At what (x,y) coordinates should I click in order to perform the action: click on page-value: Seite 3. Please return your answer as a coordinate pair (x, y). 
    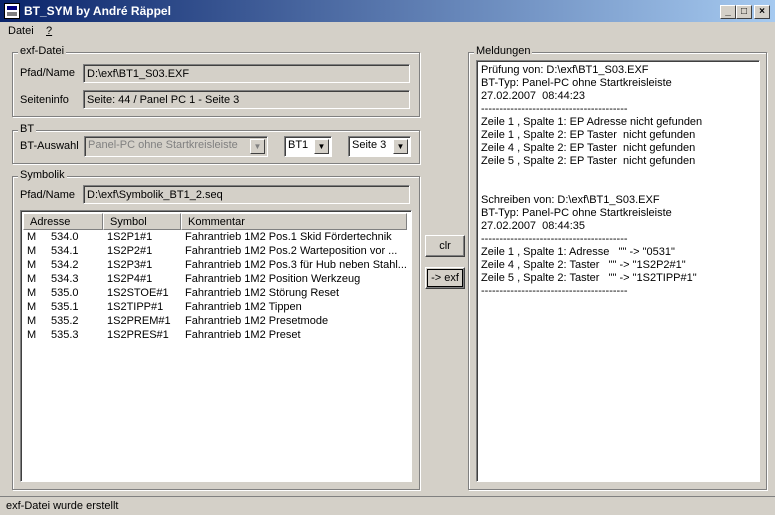
    Looking at the image, I should click on (369, 145).